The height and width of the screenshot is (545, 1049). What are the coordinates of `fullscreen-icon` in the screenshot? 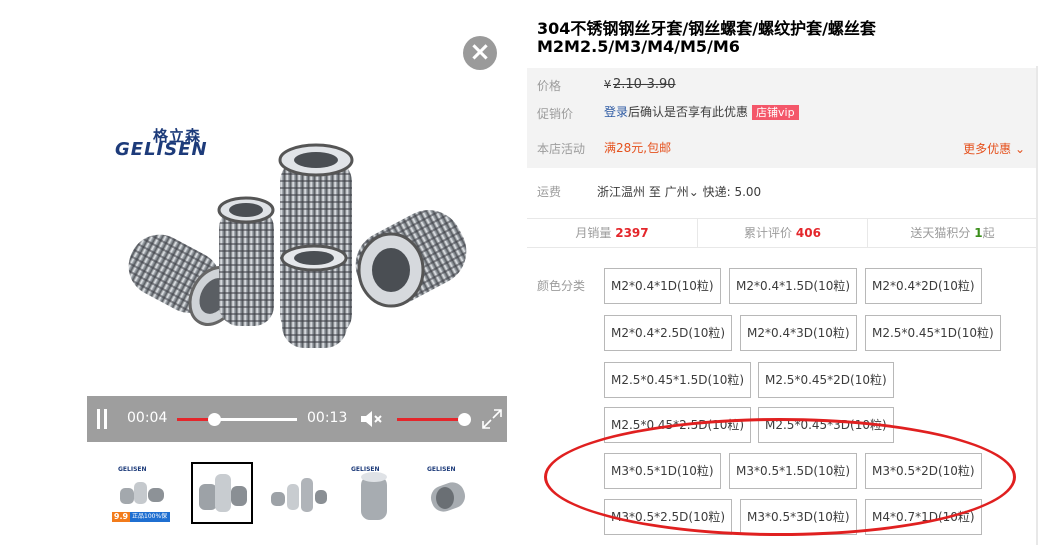 It's located at (492, 419).